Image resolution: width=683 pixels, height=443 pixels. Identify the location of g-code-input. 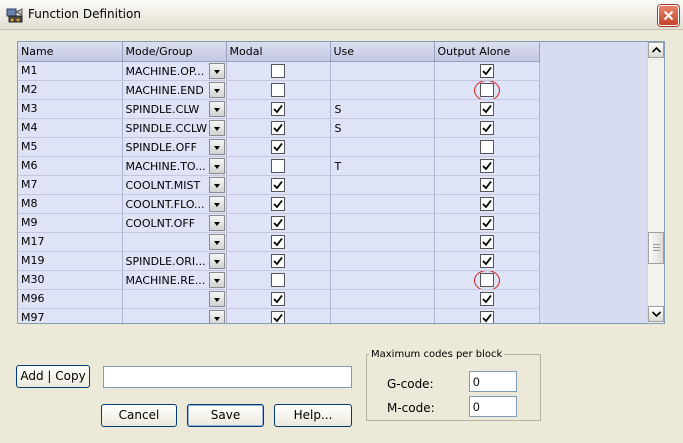
(493, 381).